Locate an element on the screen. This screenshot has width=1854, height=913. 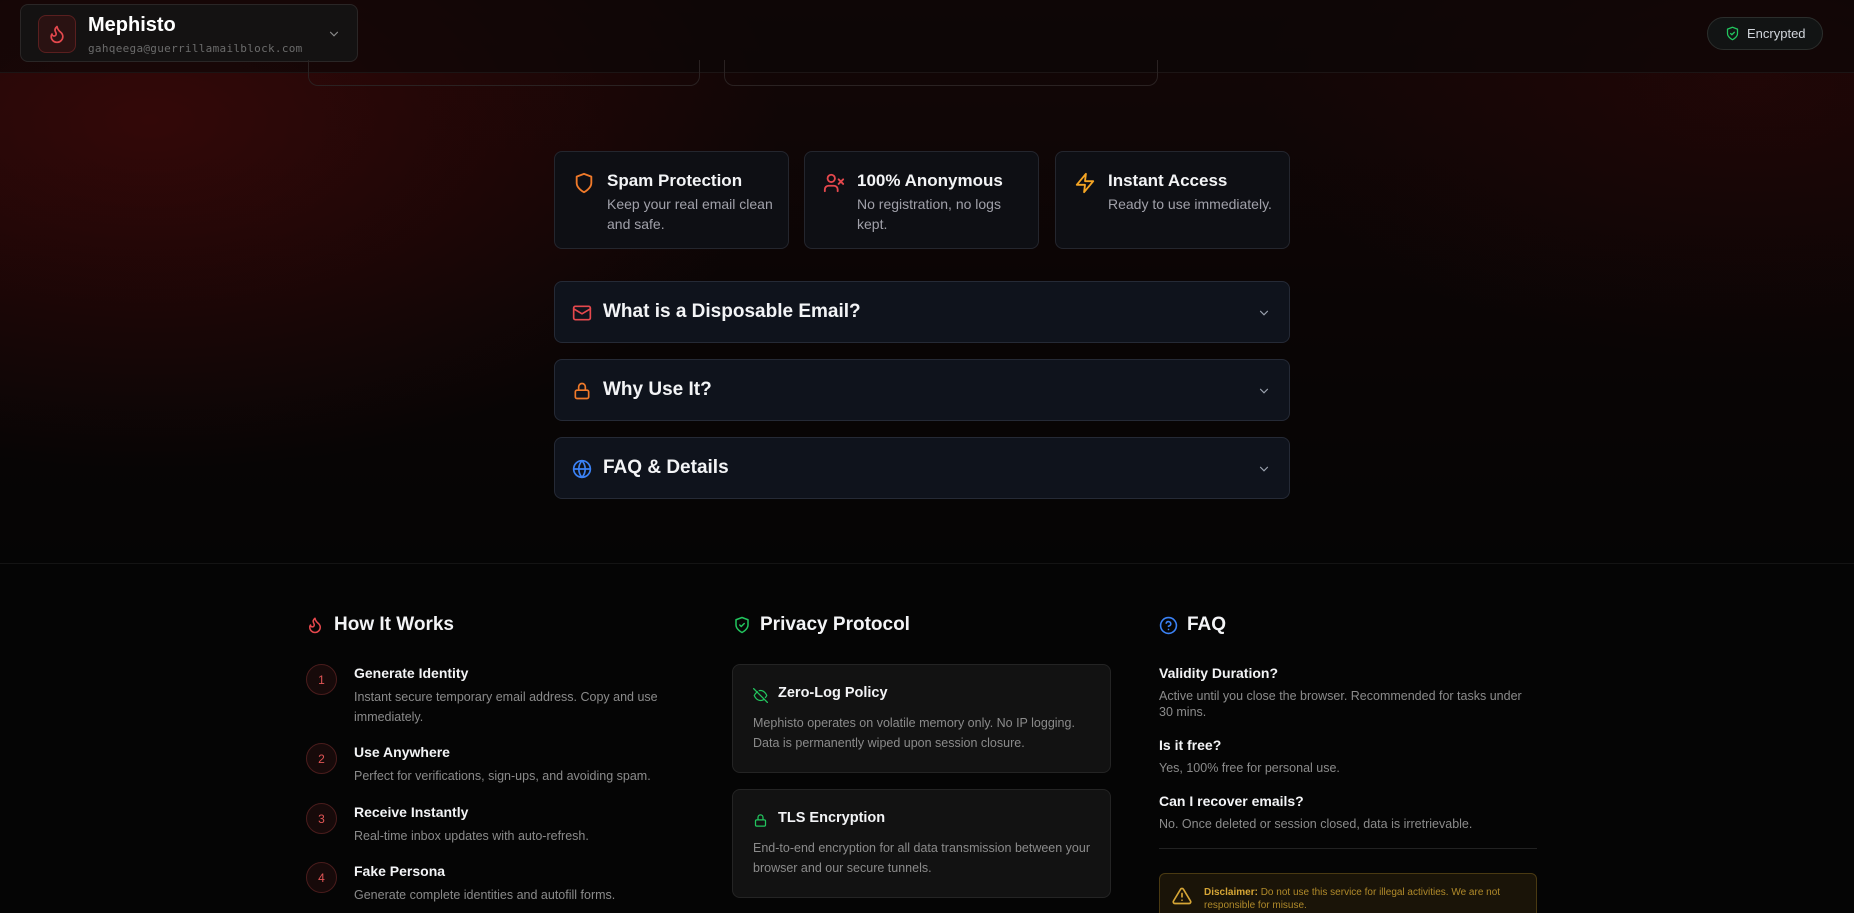
faq-answer: Yes, 100% free for personal use. is located at coordinates (1249, 768).